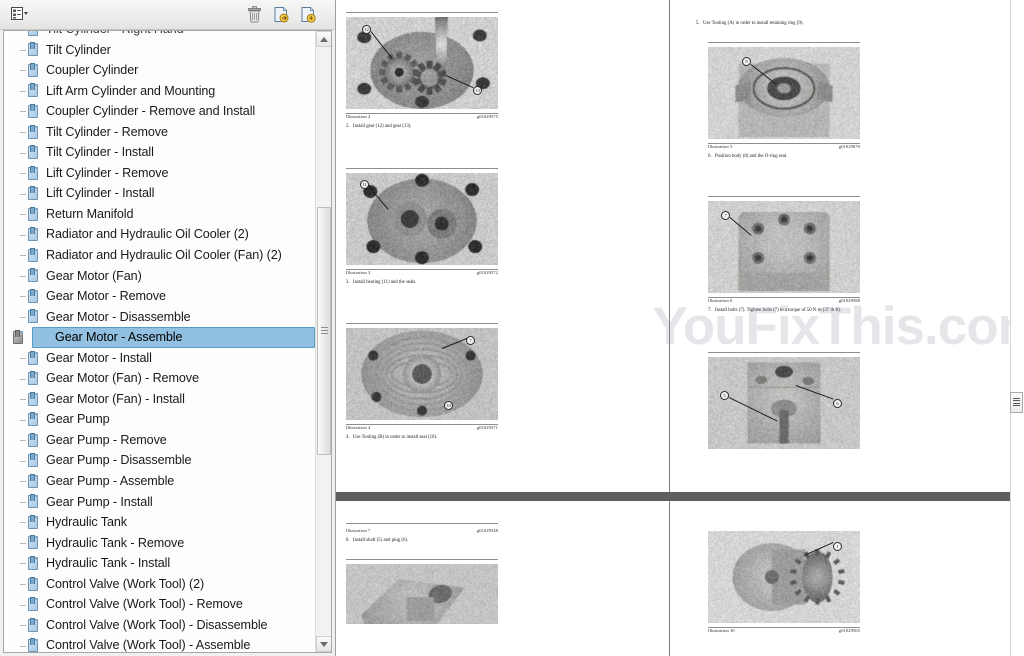 The height and width of the screenshot is (656, 1024). What do you see at coordinates (784, 403) in the screenshot?
I see `photo-shaft-plug: 5 6` at bounding box center [784, 403].